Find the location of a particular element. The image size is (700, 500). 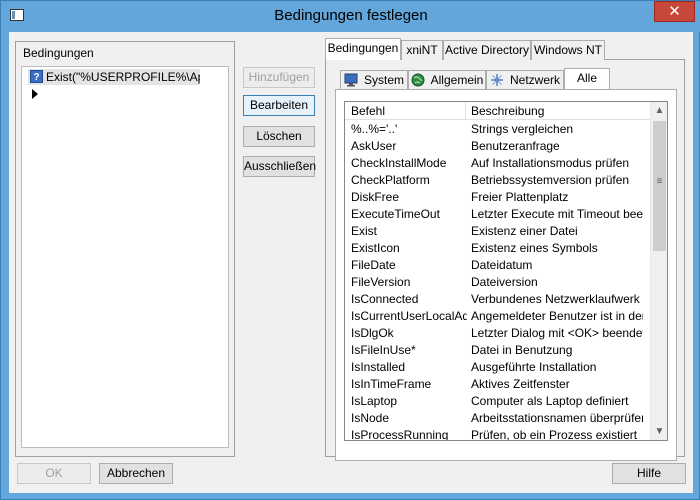

window-title: Bedingungen festlegen is located at coordinates (351, 15).